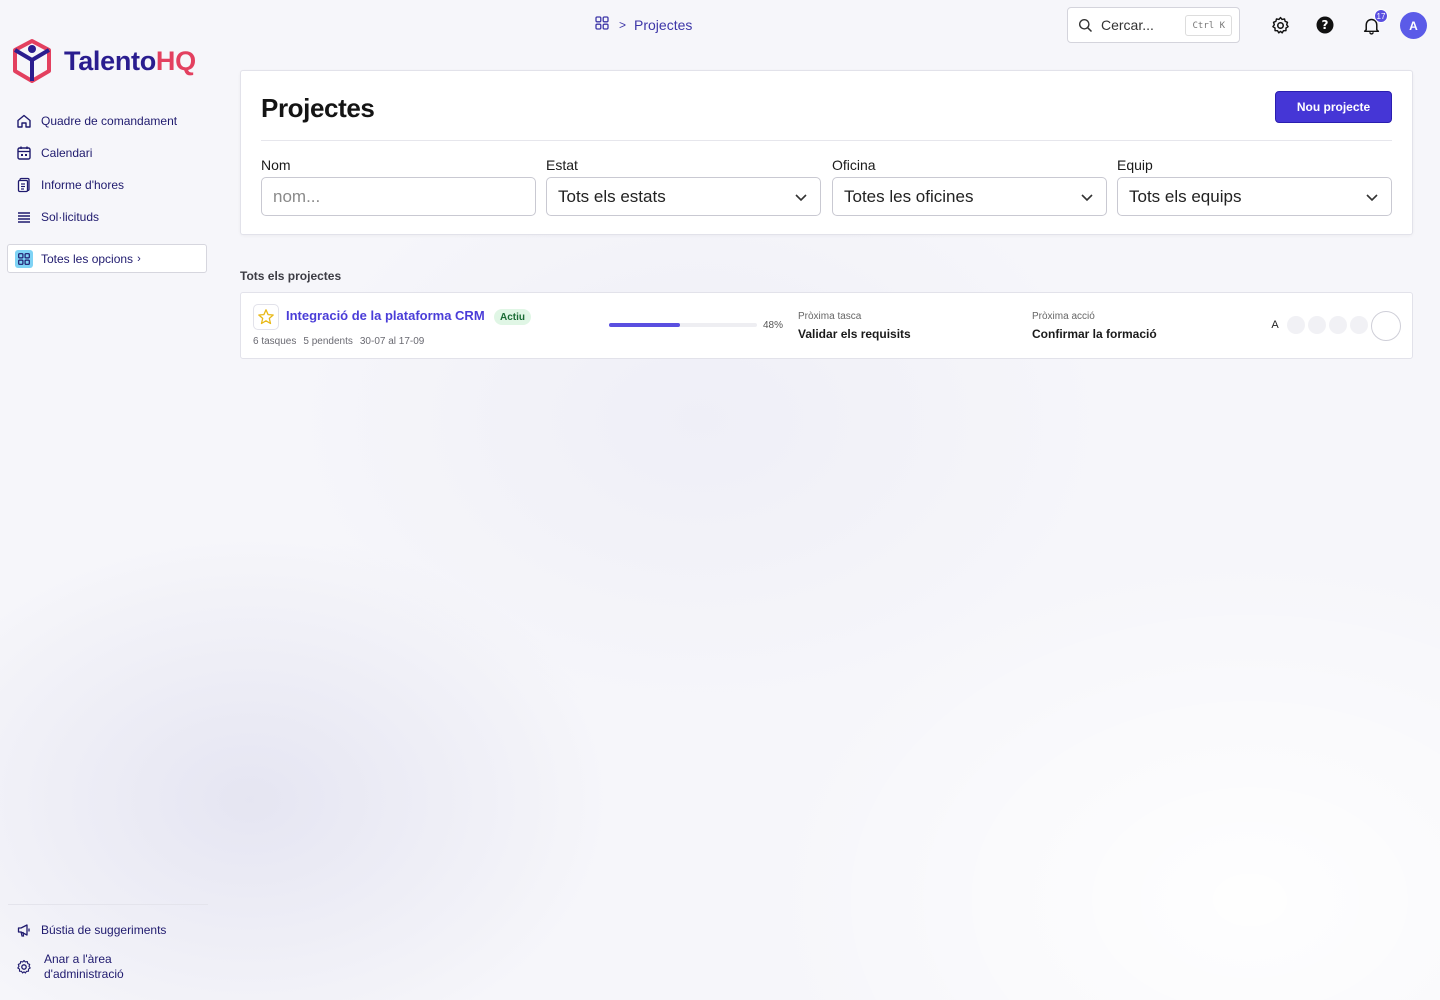 The width and height of the screenshot is (1440, 1000). I want to click on search-shortcut-hint: Ctrl K, so click(1208, 25).